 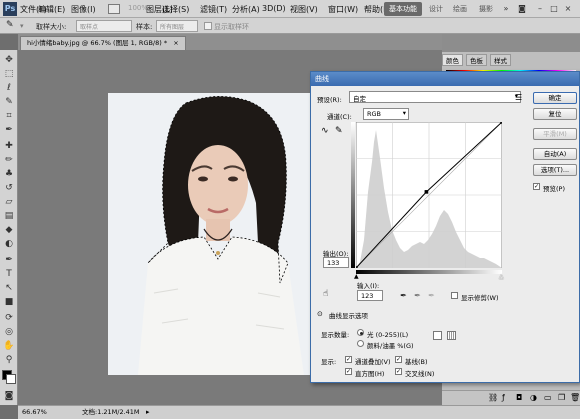 What do you see at coordinates (445, 79) in the screenshot?
I see `dialog-title-bar: 曲线` at bounding box center [445, 79].